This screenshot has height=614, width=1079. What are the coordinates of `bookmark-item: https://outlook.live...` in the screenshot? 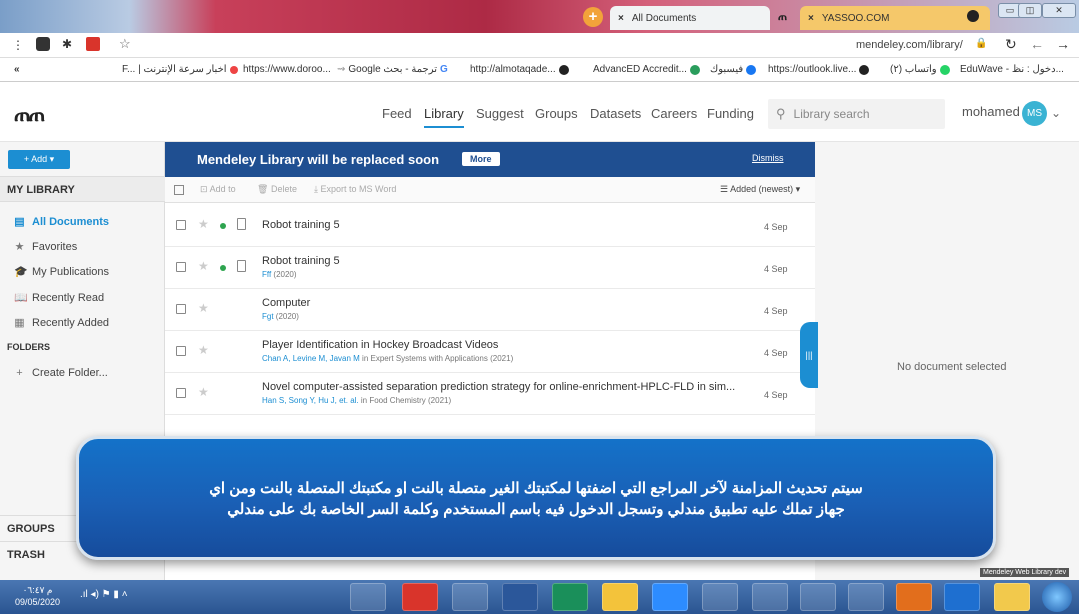 It's located at (819, 69).